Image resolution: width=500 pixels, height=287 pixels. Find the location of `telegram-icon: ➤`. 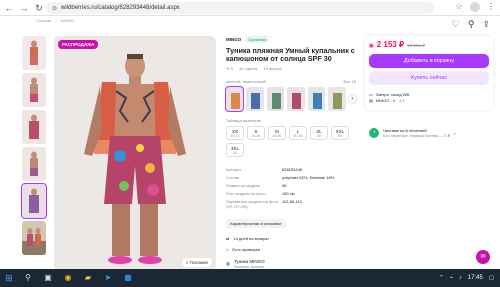

telegram-icon: ➤ is located at coordinates (108, 278).